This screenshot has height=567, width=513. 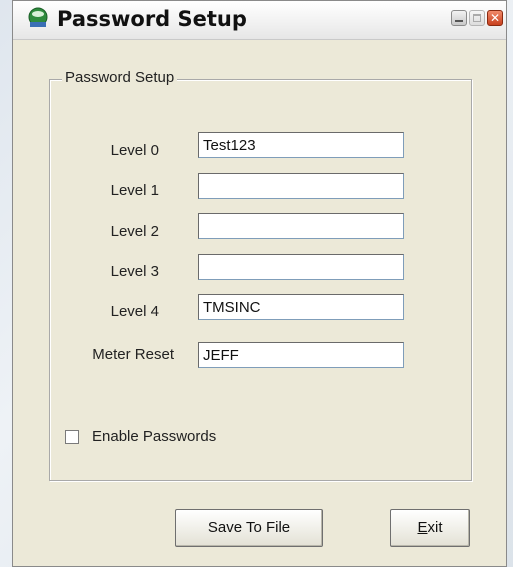 What do you see at coordinates (72, 437) in the screenshot?
I see `enable-passwords-checkbox` at bounding box center [72, 437].